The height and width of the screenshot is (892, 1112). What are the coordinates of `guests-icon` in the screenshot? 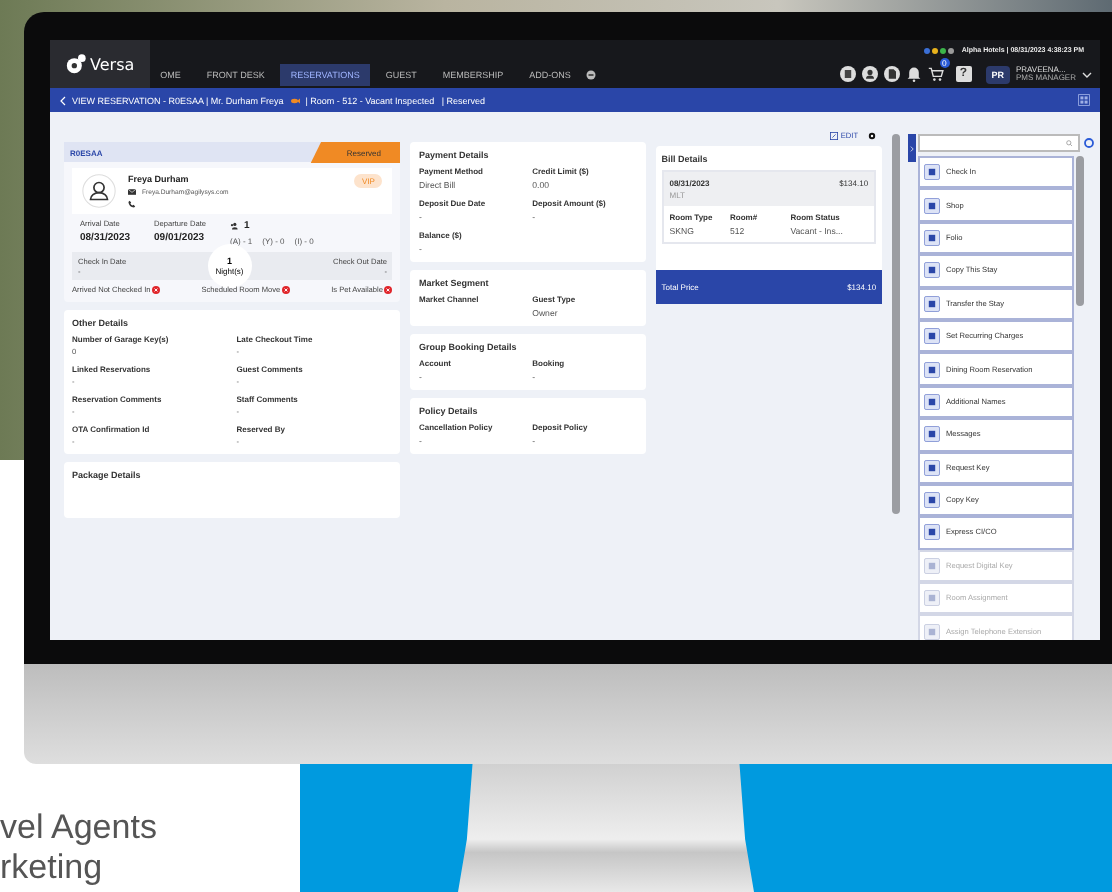 It's located at (234, 226).